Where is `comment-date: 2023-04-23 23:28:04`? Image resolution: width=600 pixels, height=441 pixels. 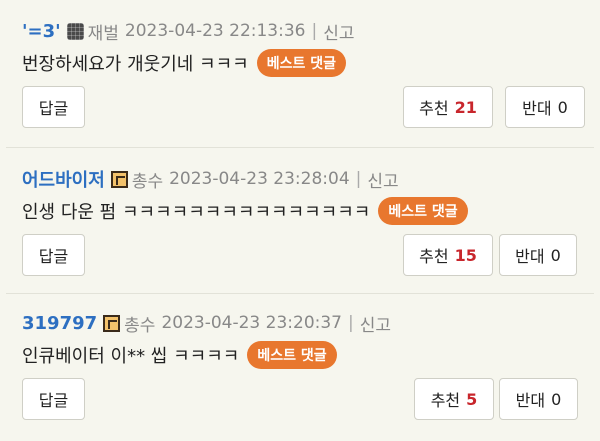 comment-date: 2023-04-23 23:28:04 is located at coordinates (259, 179).